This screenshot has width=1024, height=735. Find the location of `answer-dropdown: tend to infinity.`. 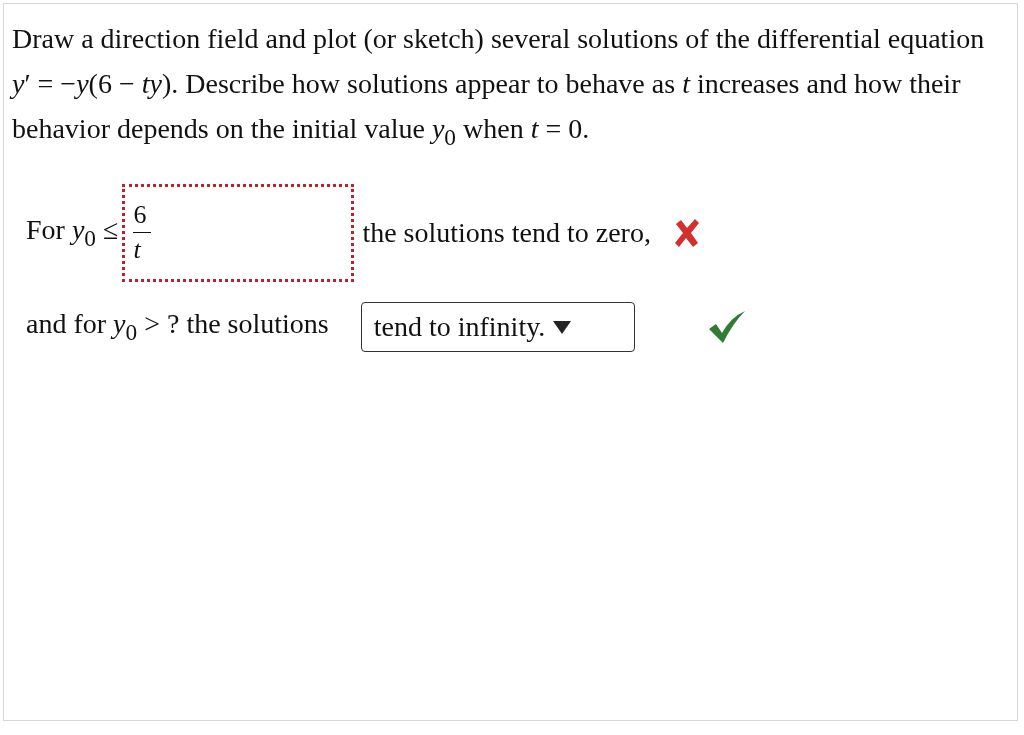

answer-dropdown: tend to infinity. is located at coordinates (497, 326).